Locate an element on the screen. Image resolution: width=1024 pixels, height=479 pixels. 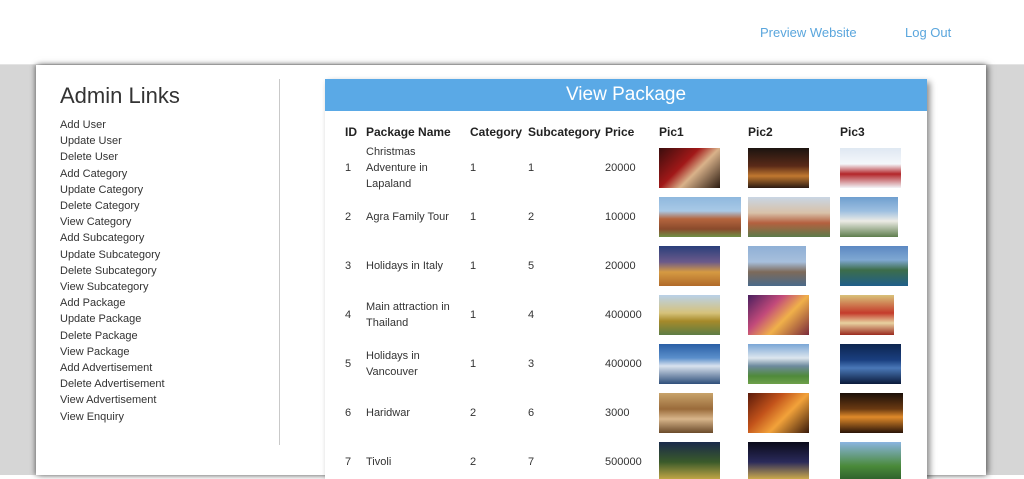
sidebar-link-view-subcategory: View Subcategory is located at coordinates (170, 287).